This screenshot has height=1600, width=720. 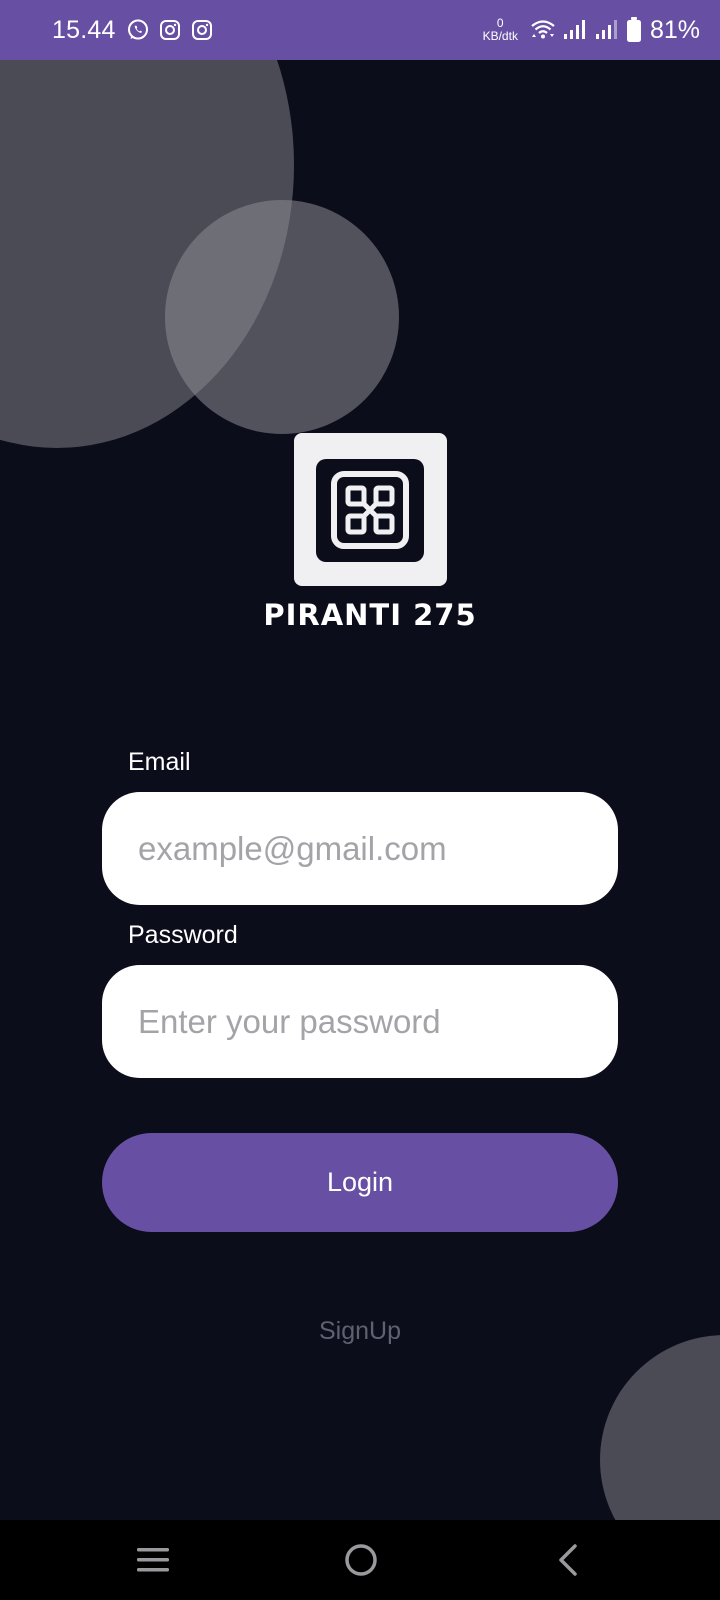 I want to click on email-label: Email, so click(x=159, y=762).